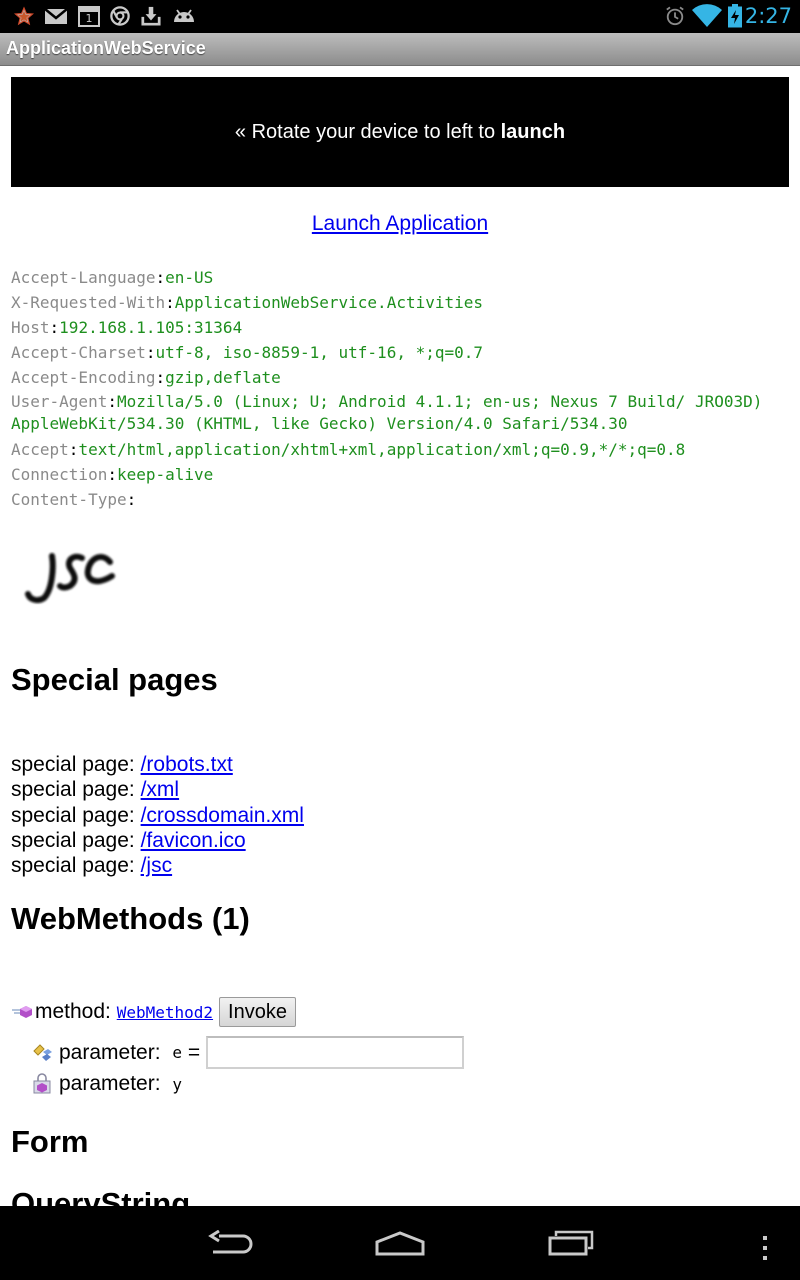  Describe the element at coordinates (40, 449) in the screenshot. I see `header-key: Accept` at that location.